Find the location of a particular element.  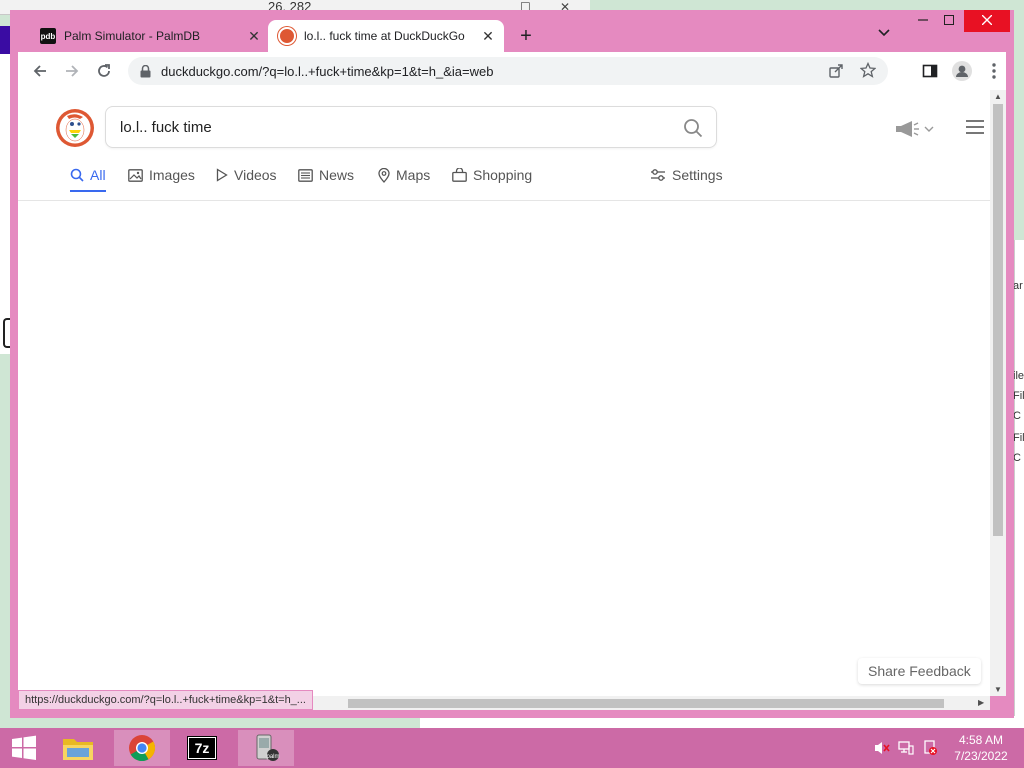

duckduckgo-logo is located at coordinates (75, 128).